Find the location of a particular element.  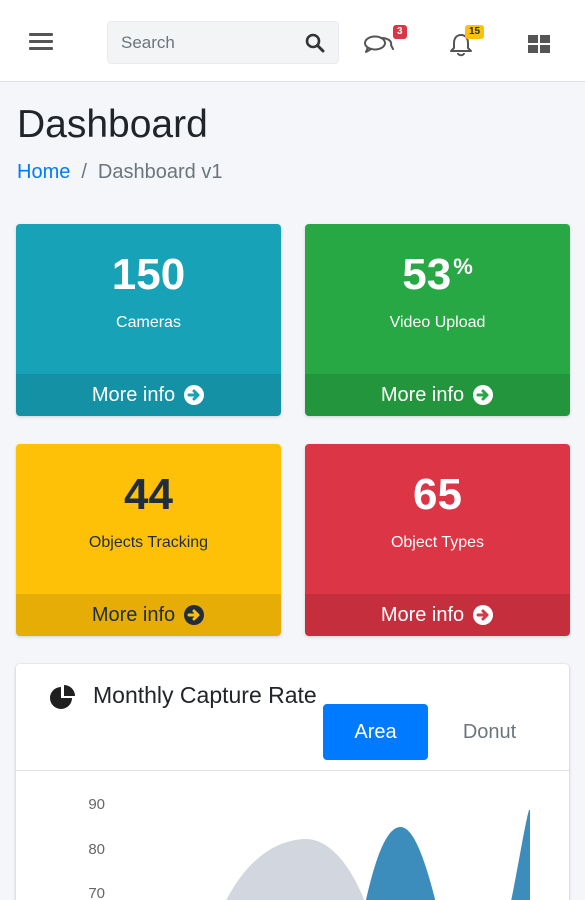

tab-area: Area is located at coordinates (375, 732).